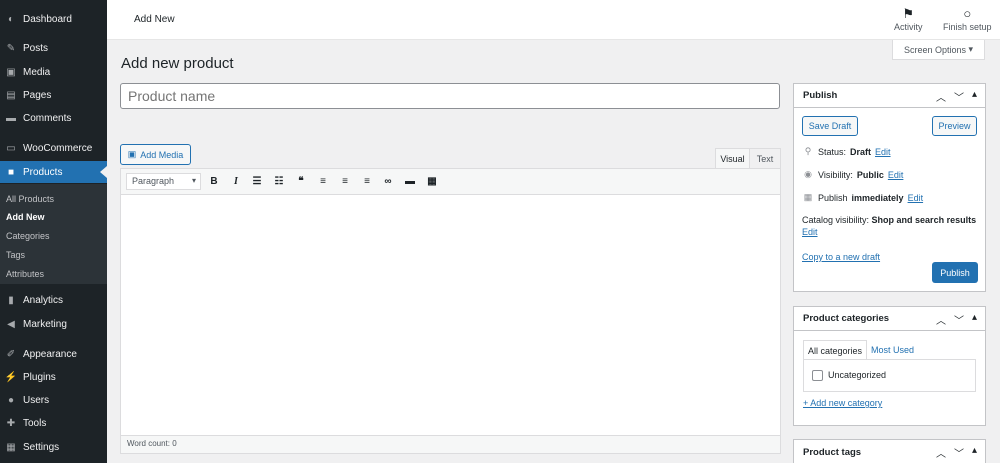 This screenshot has width=1000, height=463. I want to click on tags-box-header: Product tags ︿ ﹀ ▴, so click(890, 452).